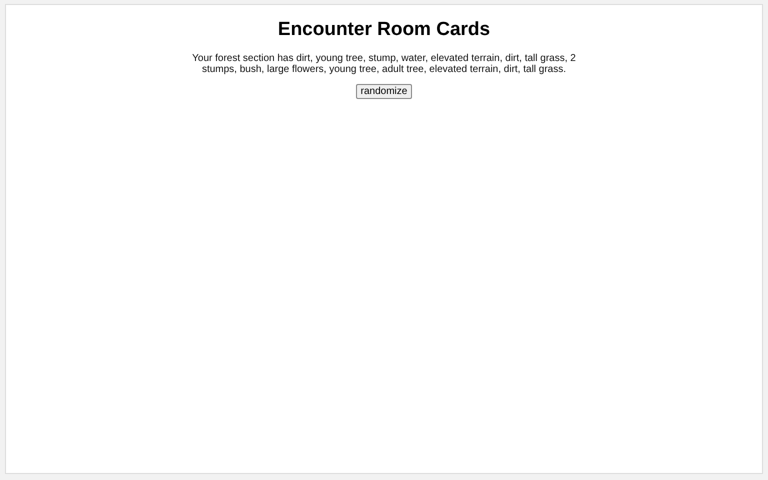 This screenshot has height=480, width=768. Describe the element at coordinates (384, 91) in the screenshot. I see `randomize-button: randomize` at that location.